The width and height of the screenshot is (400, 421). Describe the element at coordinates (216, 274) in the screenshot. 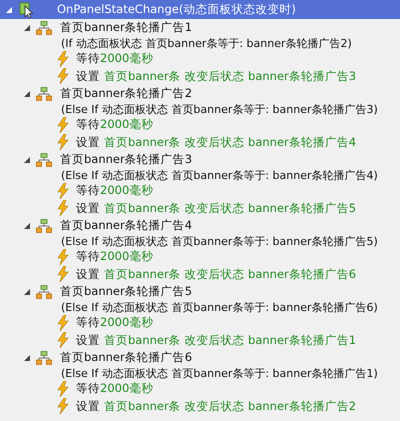

I see `action-text: 设置 首页banner条 改变后状态 banner条轮播广告6` at that location.